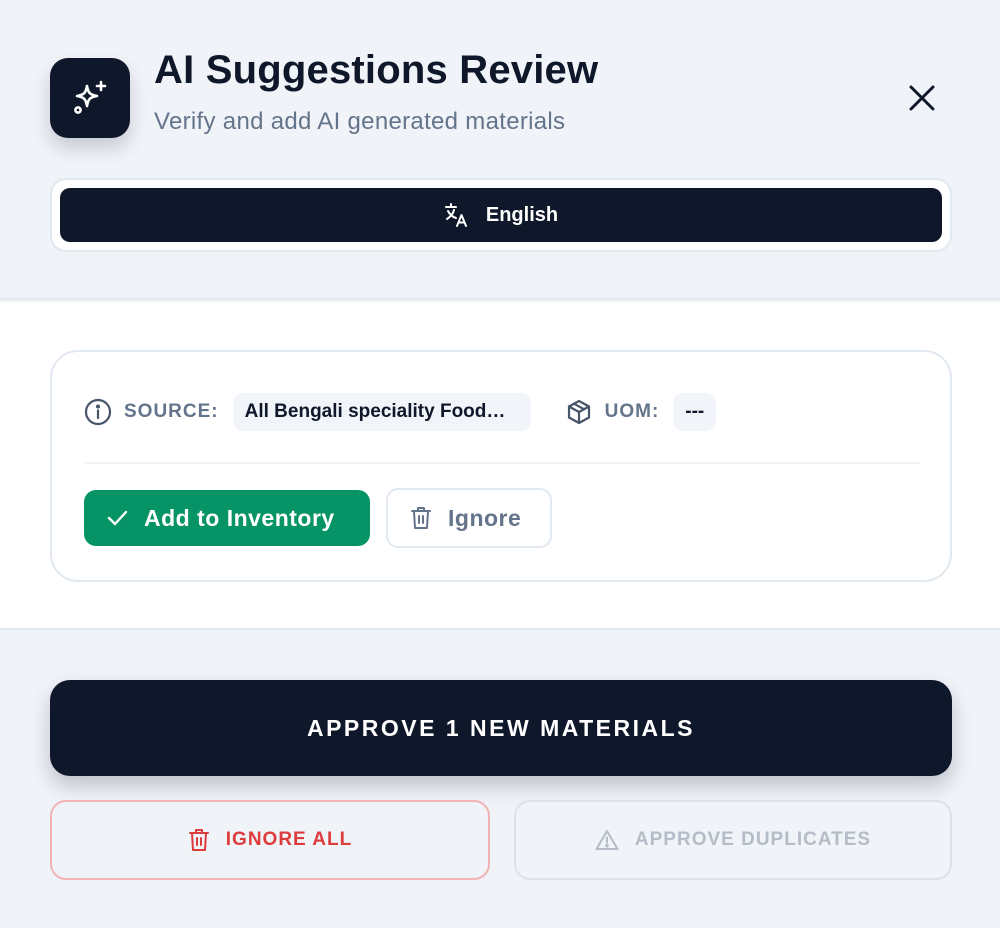 The image size is (1000, 928). What do you see at coordinates (753, 839) in the screenshot?
I see `approve-duplicates-label: APPROVE DUPLICATES` at bounding box center [753, 839].